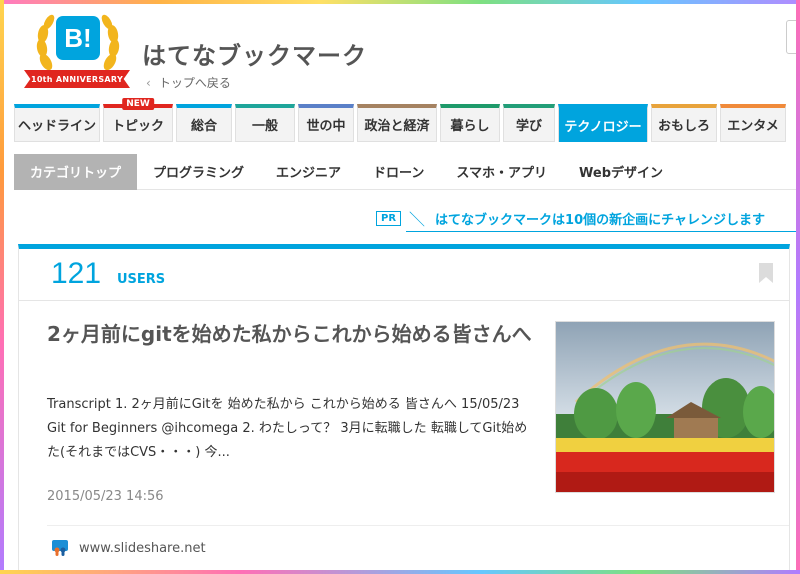 The height and width of the screenshot is (574, 800). What do you see at coordinates (105, 496) in the screenshot?
I see `entry-date: 2015/05/23 14:56` at bounding box center [105, 496].